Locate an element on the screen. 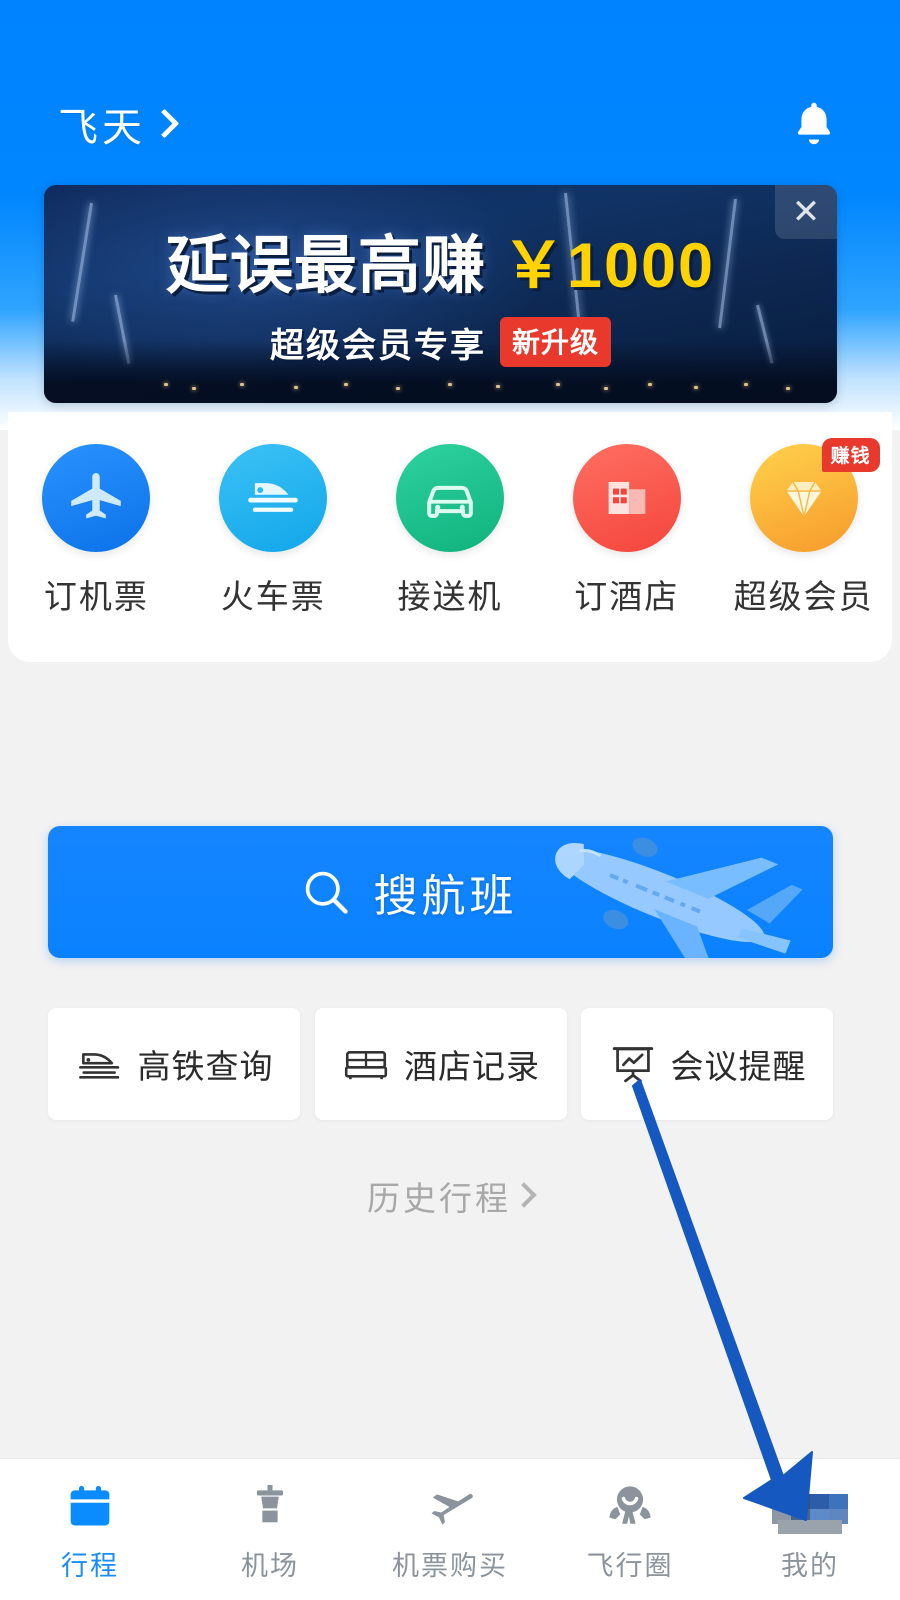  hotel-icon is located at coordinates (627, 498).